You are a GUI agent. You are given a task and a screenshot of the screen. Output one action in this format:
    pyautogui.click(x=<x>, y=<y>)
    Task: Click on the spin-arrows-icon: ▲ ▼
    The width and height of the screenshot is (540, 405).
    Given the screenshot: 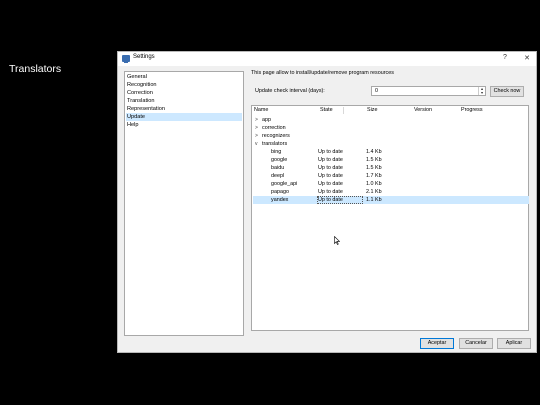 What is the action you would take?
    pyautogui.click(x=481, y=91)
    